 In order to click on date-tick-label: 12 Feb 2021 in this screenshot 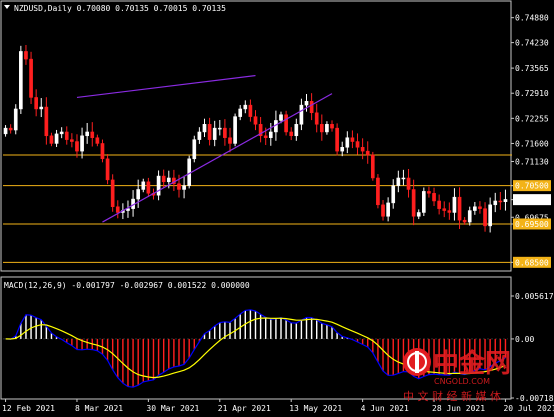, I will do `click(28, 408)`.